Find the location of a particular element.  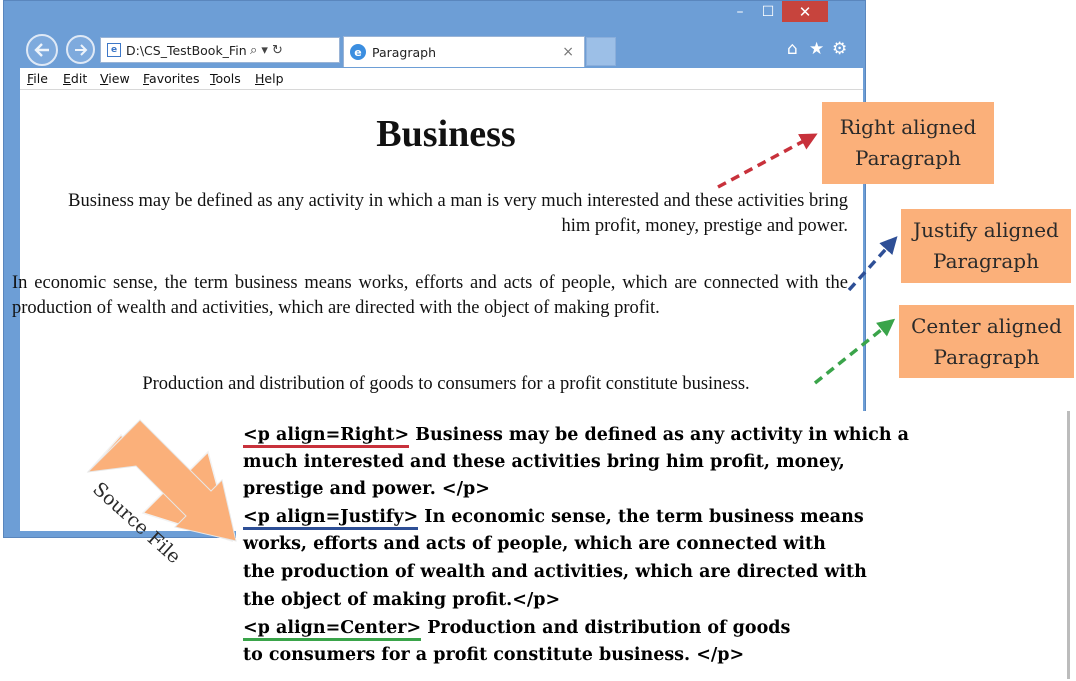

arrow-right-icon is located at coordinates (80, 49).